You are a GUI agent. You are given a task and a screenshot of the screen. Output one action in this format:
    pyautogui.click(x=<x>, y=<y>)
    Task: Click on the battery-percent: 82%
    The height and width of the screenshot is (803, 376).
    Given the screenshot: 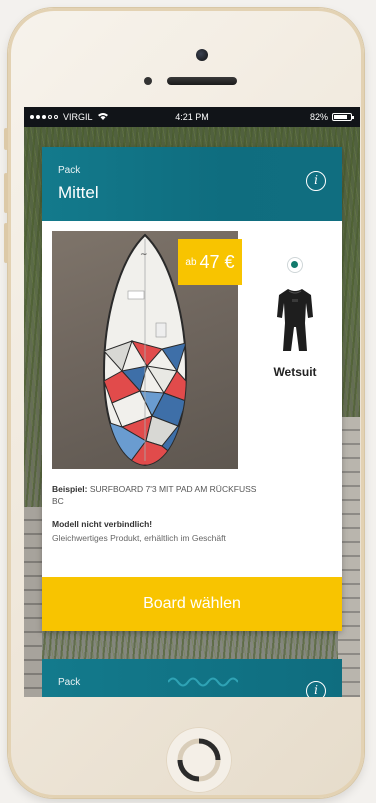 What is the action you would take?
    pyautogui.click(x=318, y=117)
    